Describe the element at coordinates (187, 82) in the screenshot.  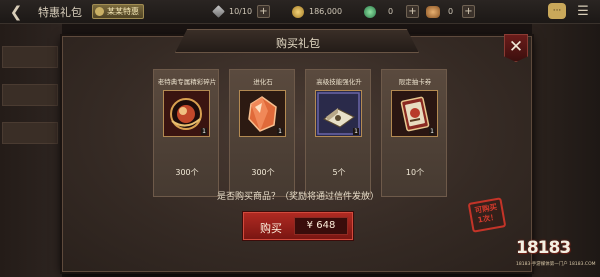
I see `item-name: 老特典专属精彩碎片` at that location.